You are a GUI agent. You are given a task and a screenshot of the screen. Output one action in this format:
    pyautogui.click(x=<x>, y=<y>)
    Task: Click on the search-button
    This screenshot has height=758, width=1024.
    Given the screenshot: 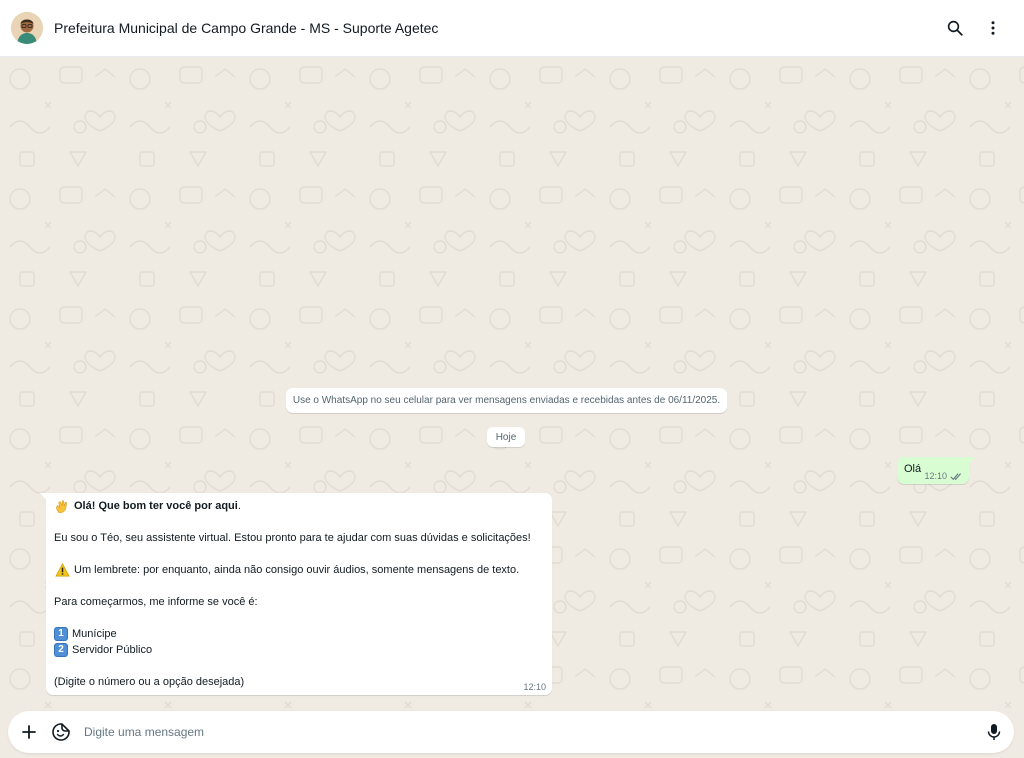 What is the action you would take?
    pyautogui.click(x=955, y=28)
    